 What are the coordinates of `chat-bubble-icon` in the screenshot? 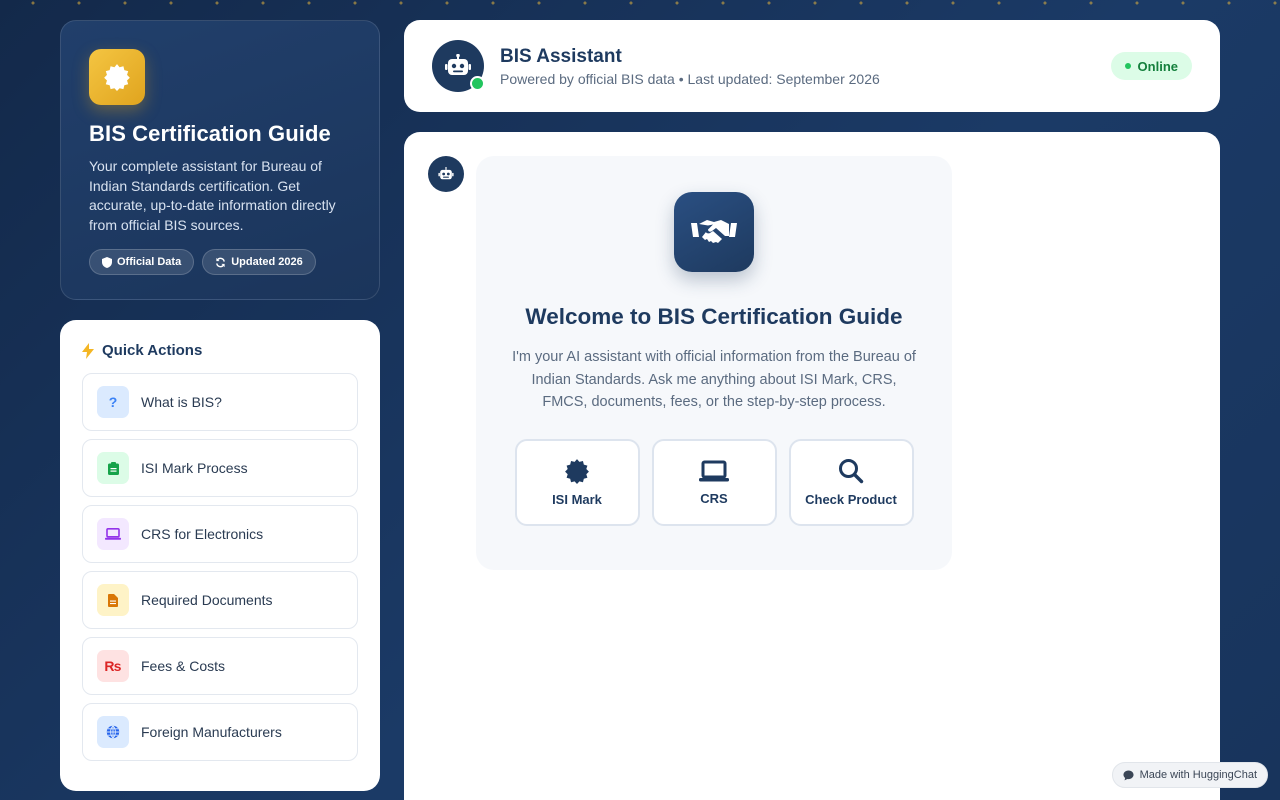 It's located at (1128, 774).